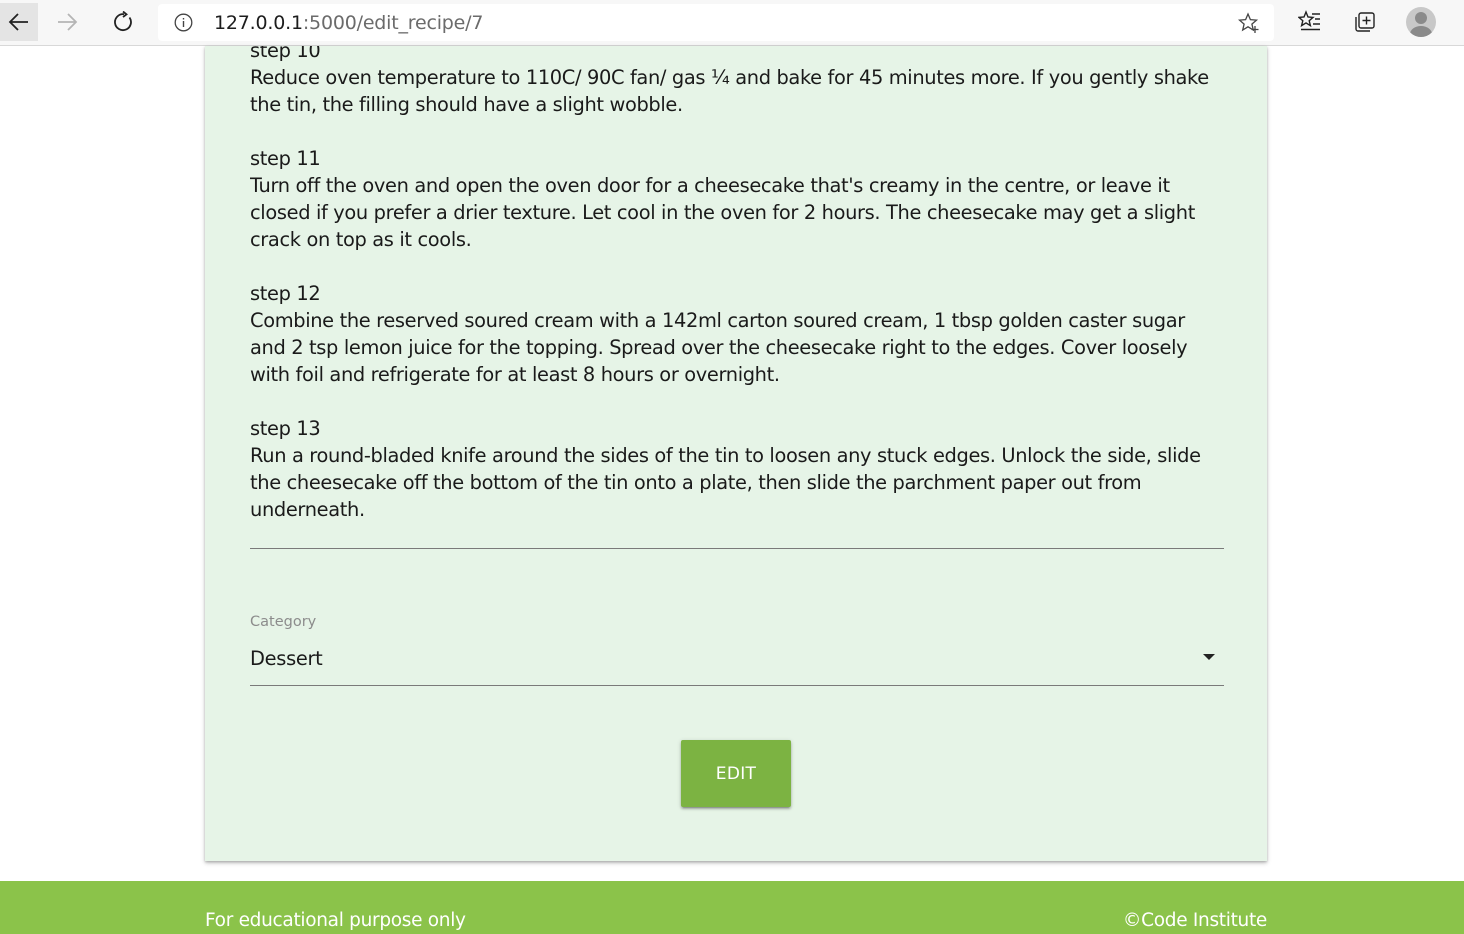 This screenshot has width=1464, height=934. Describe the element at coordinates (1209, 657) in the screenshot. I see `caret-down-icon` at that location.